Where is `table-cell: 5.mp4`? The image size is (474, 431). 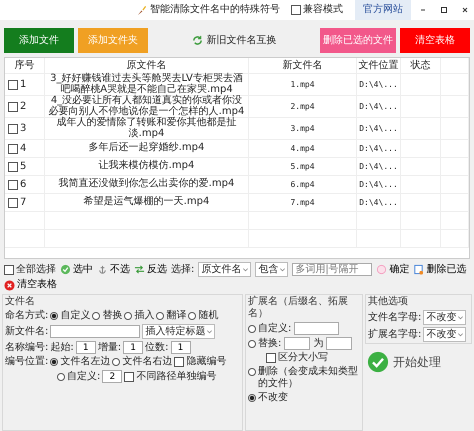
table-cell: 5.mp4 is located at coordinates (302, 167).